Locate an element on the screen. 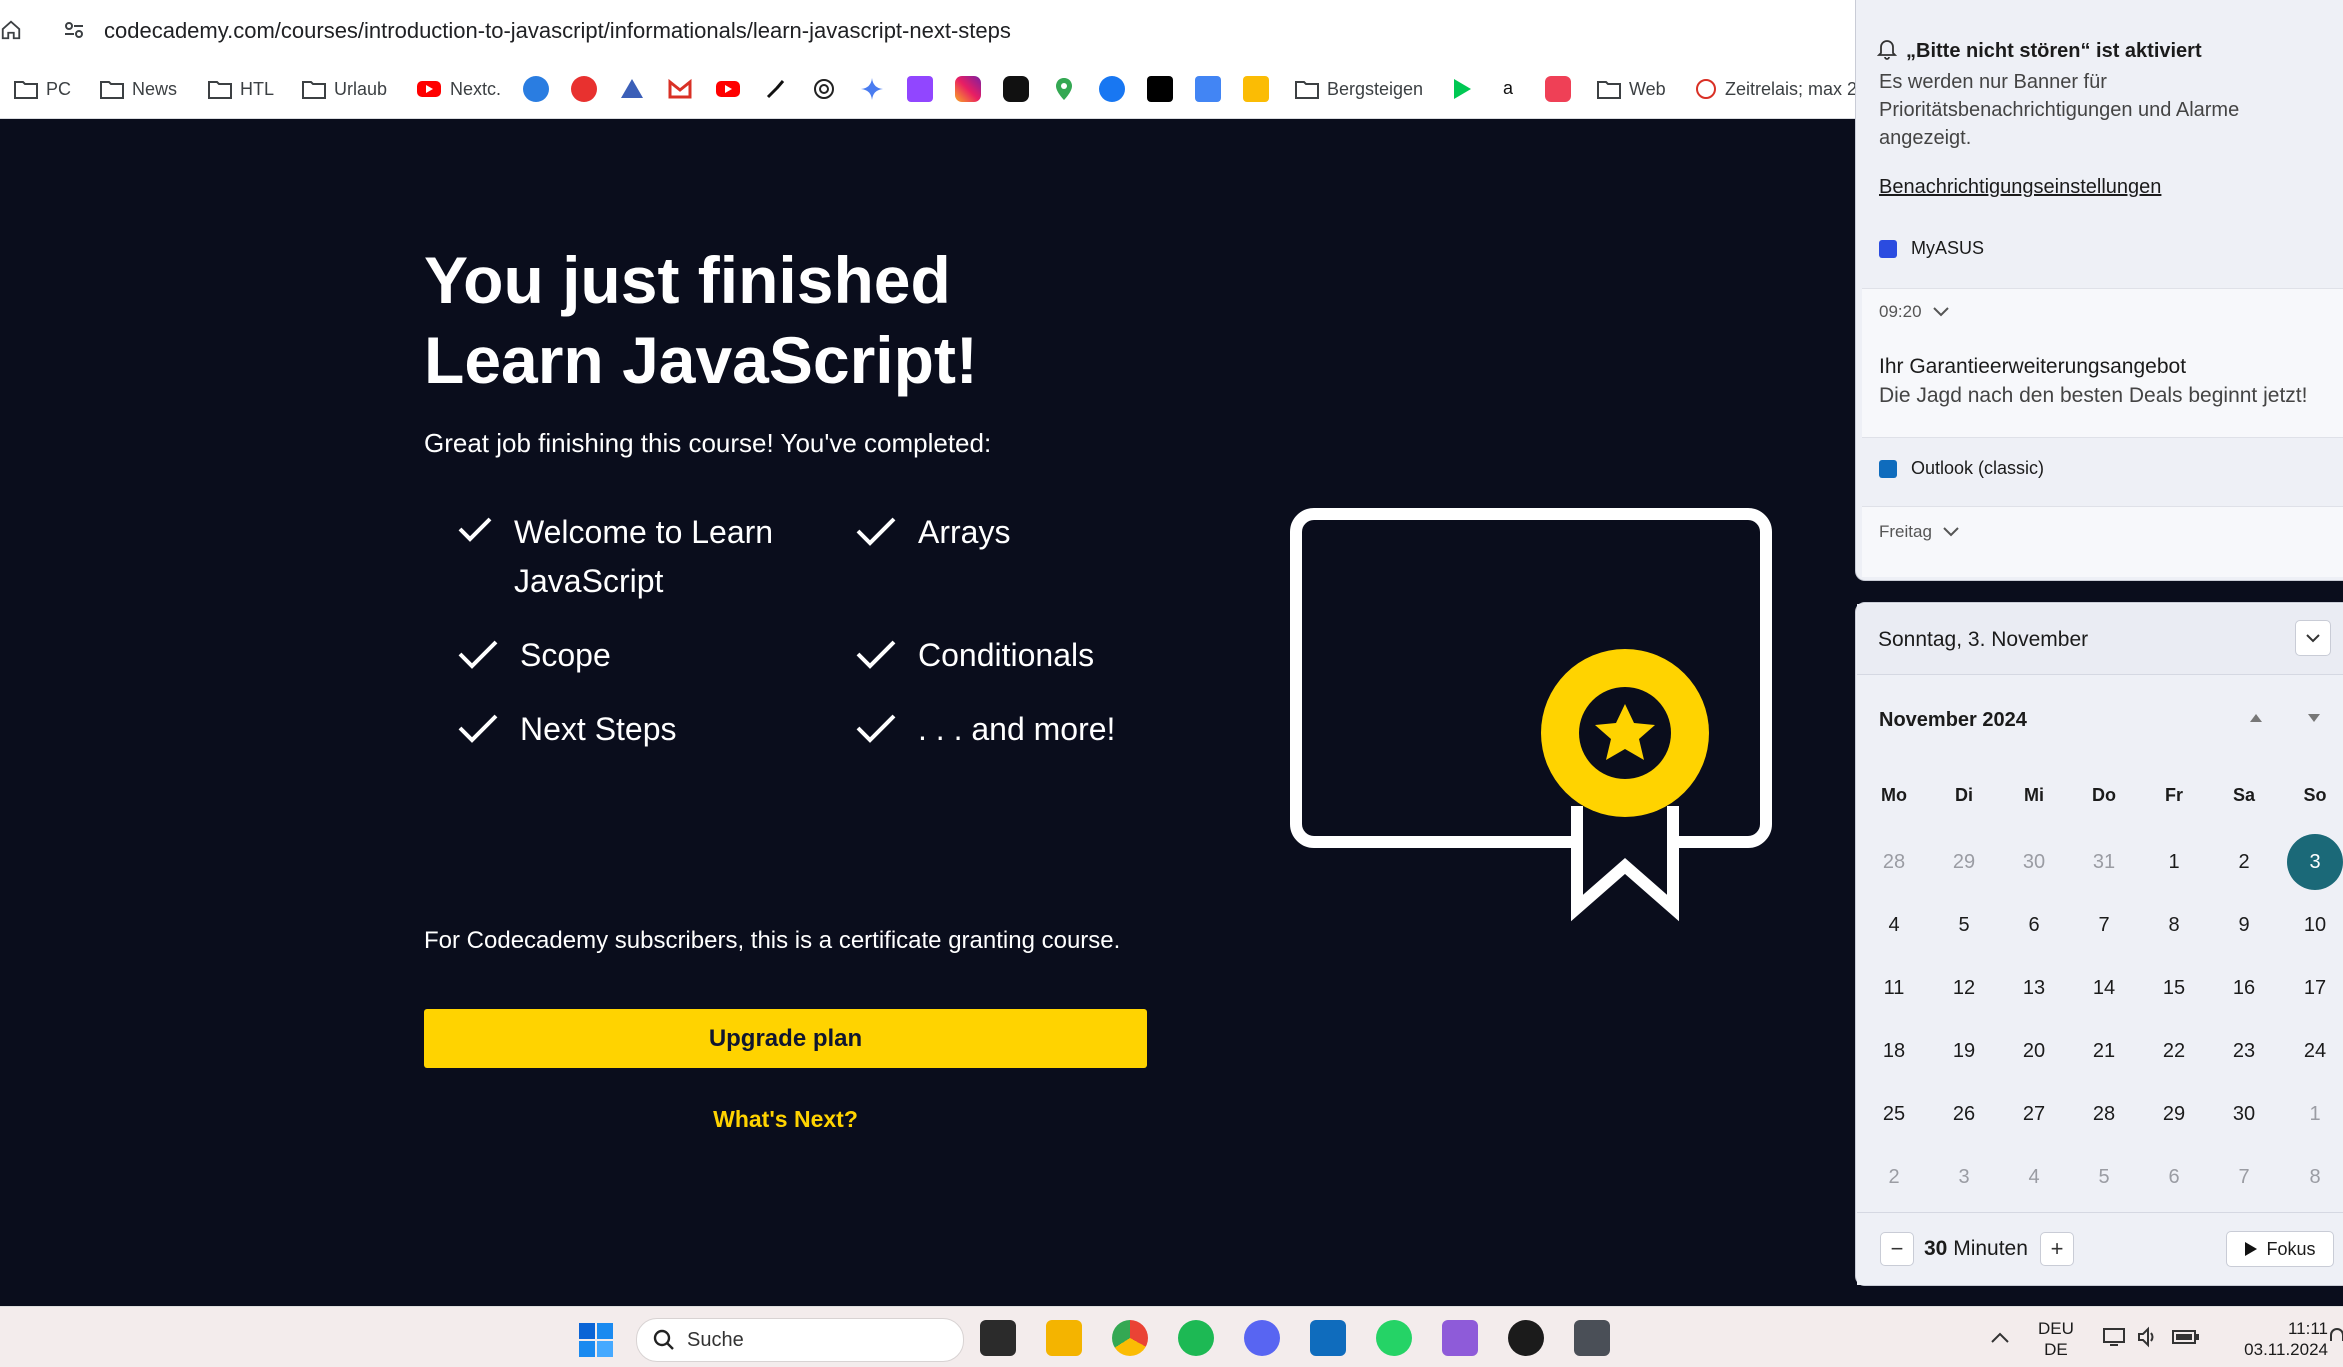 Image resolution: width=2343 pixels, height=1367 pixels. notification-bell-icon is located at coordinates (2335, 1338).